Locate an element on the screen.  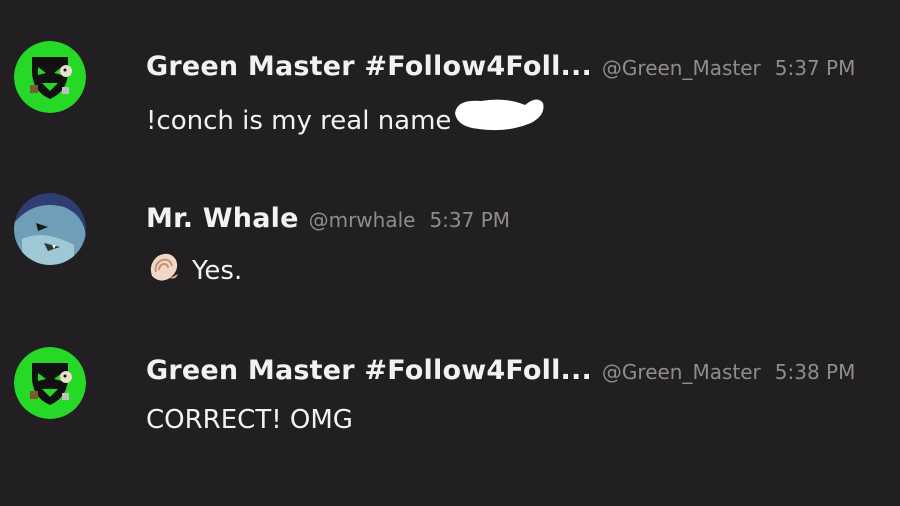
message-text: CORRECT! OMG is located at coordinates (249, 420).